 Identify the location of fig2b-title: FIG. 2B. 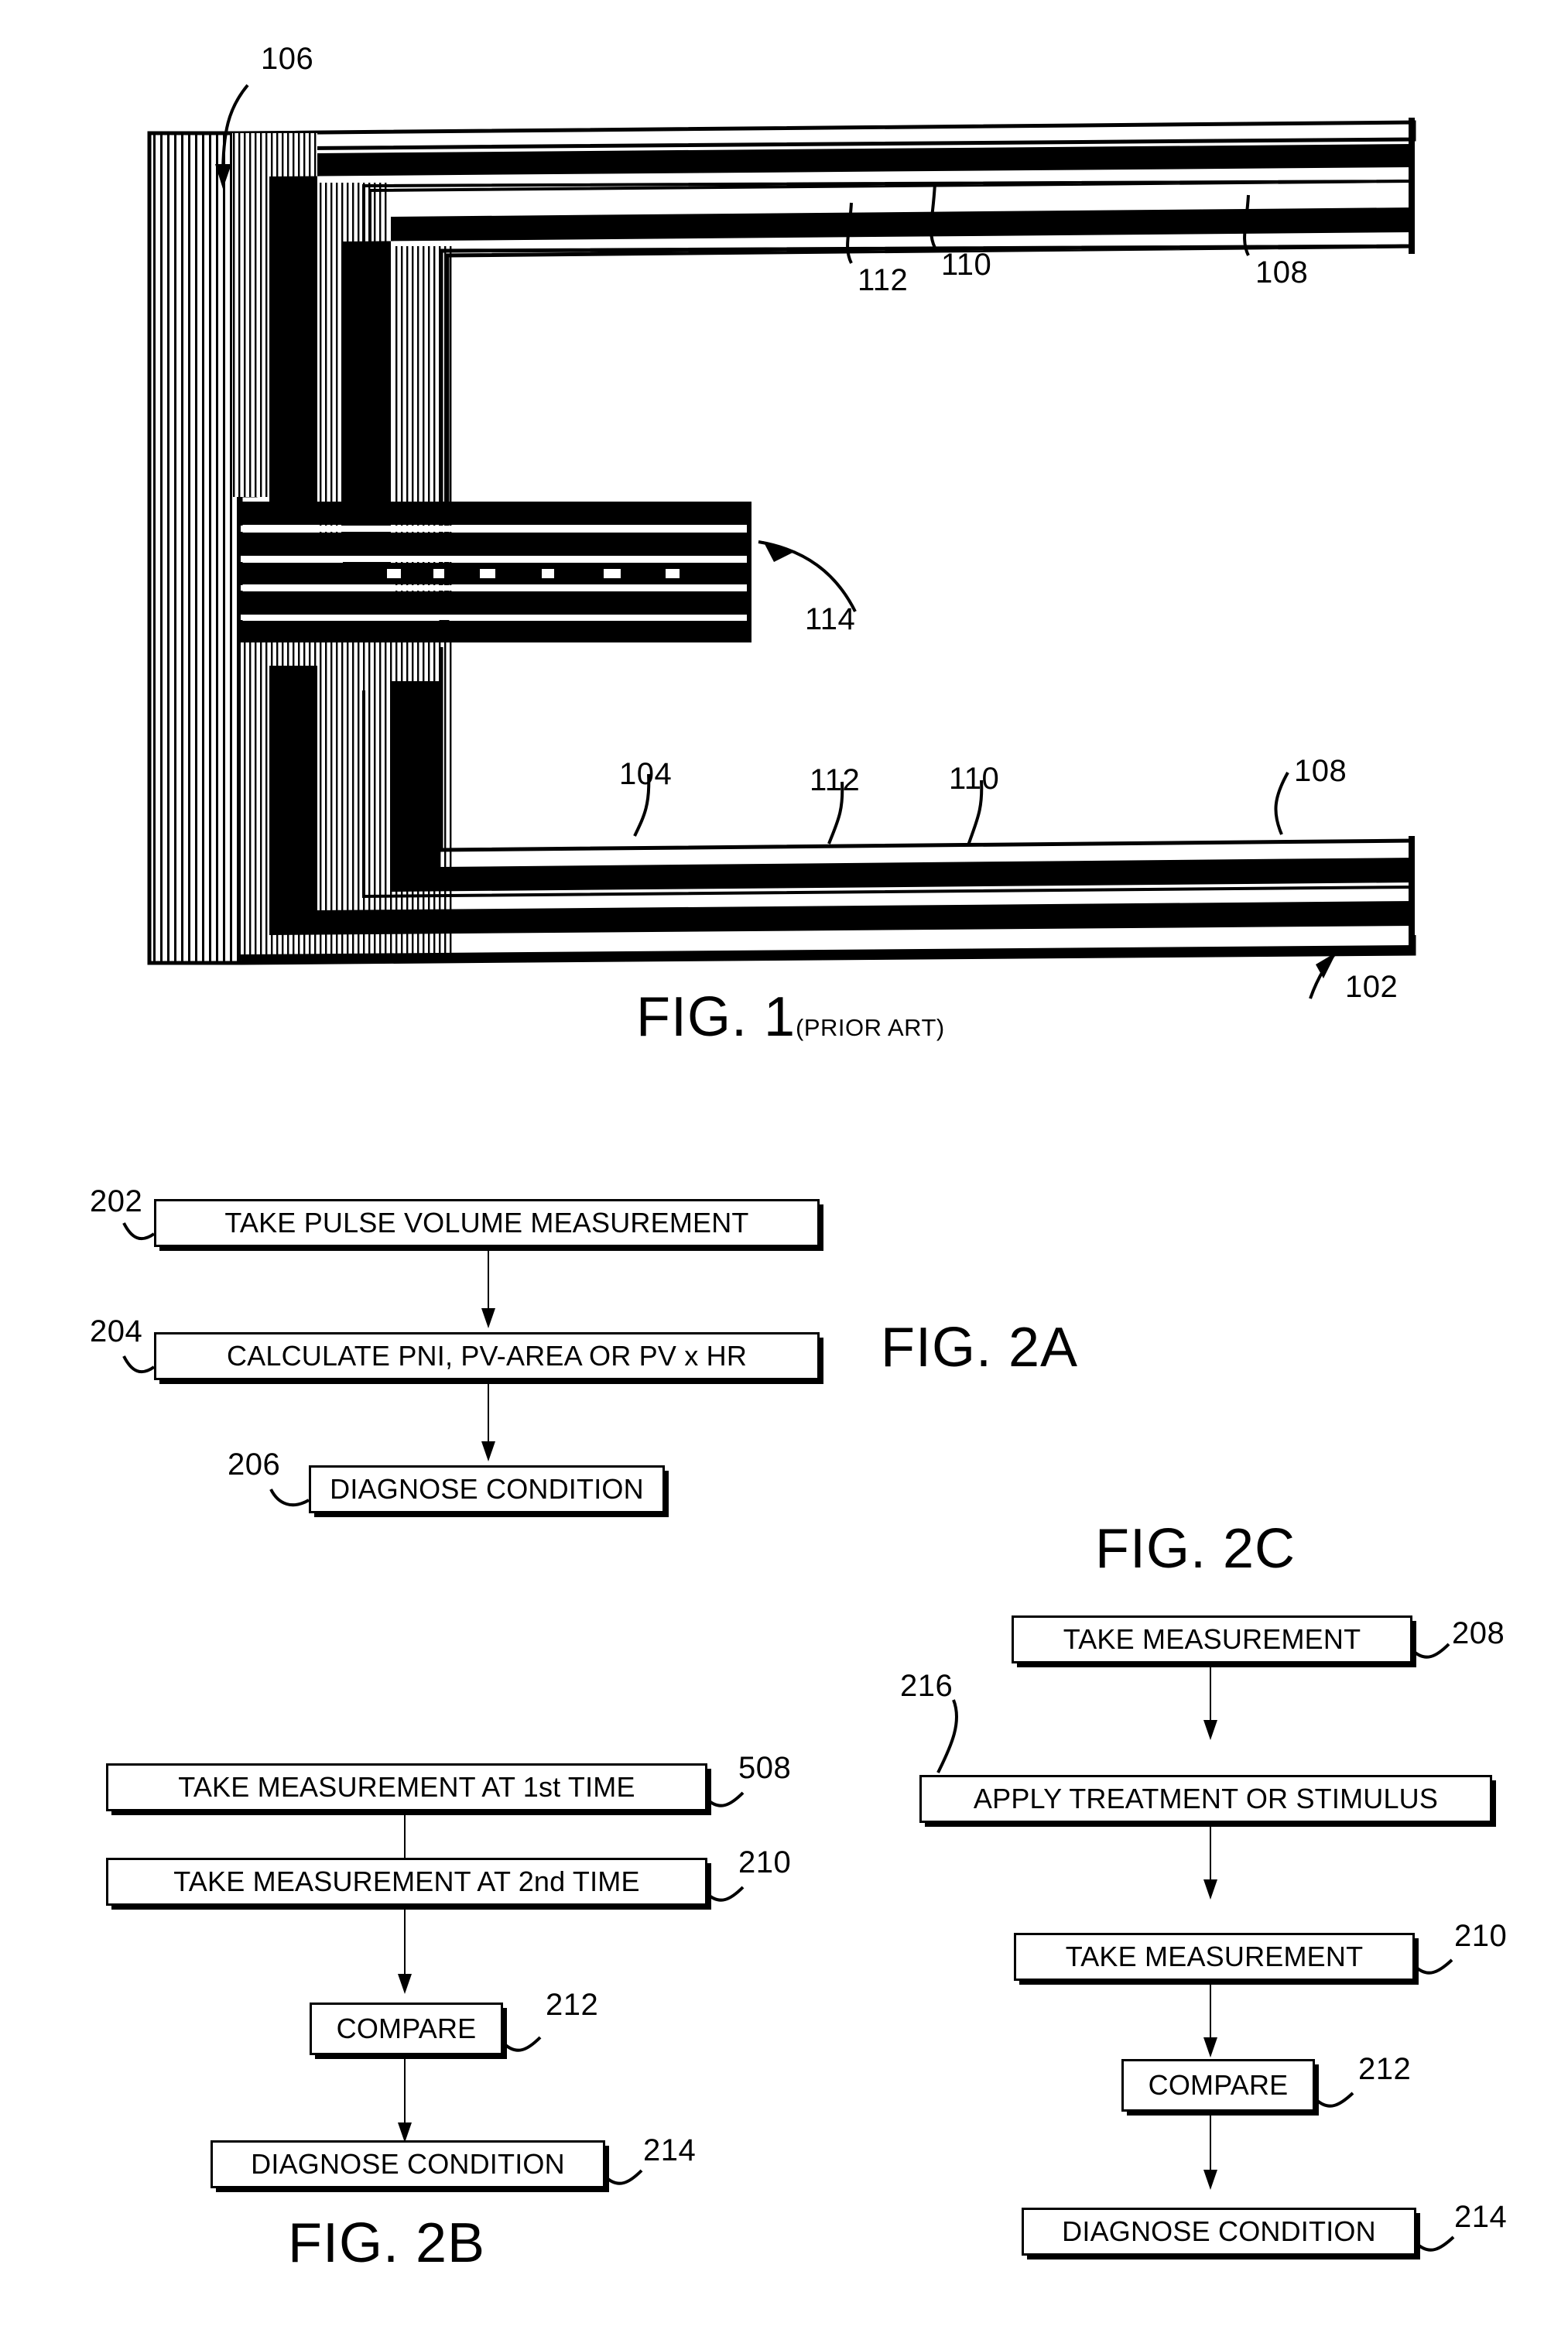
(387, 2243).